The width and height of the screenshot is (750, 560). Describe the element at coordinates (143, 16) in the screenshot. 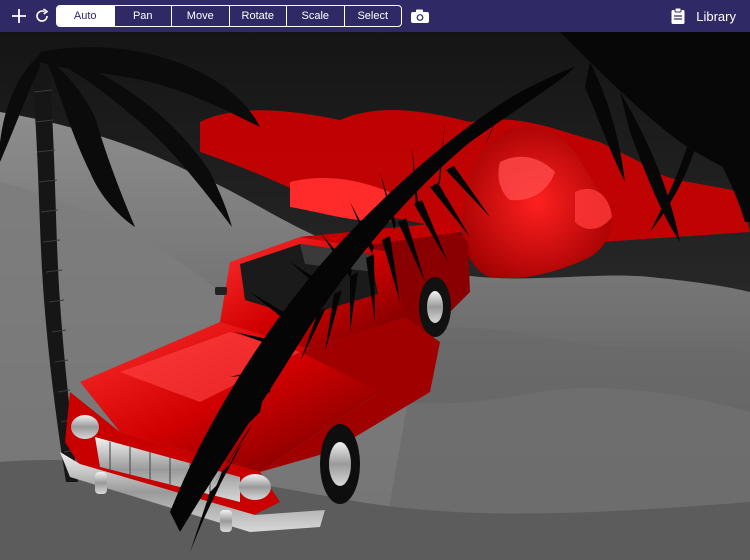

I see `mode-pan: Pan` at that location.